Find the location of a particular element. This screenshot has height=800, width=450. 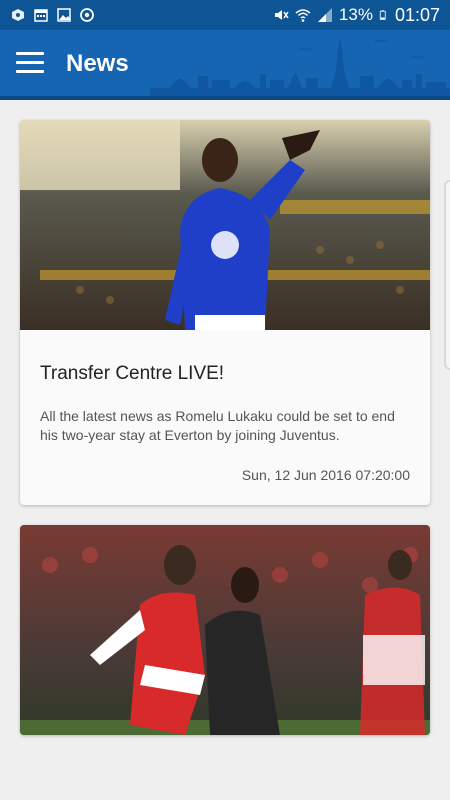

clock: 01:07 is located at coordinates (417, 14).